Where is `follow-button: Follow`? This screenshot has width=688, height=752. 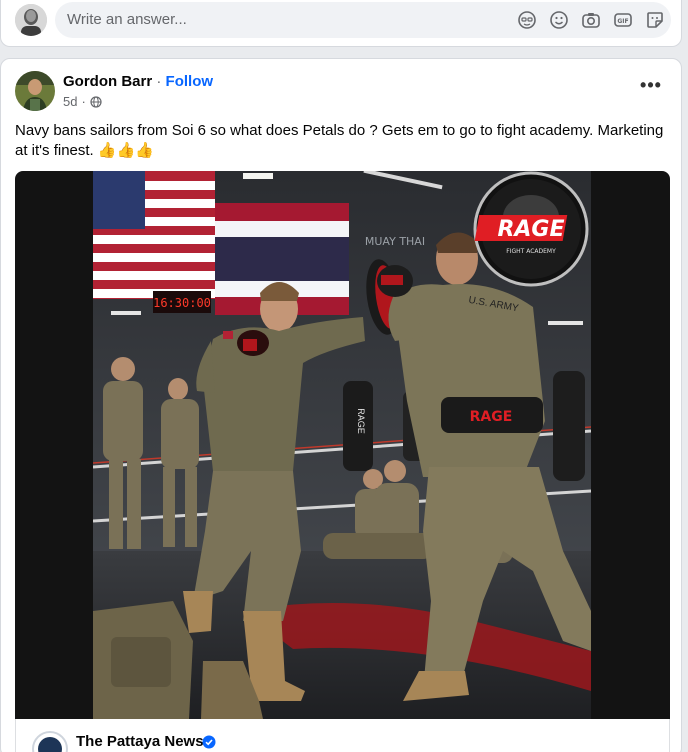 follow-button: Follow is located at coordinates (190, 81).